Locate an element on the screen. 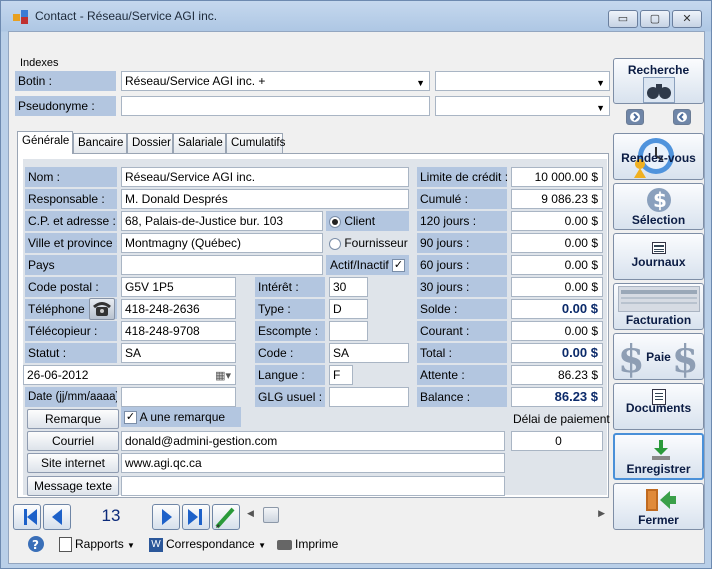 This screenshot has width=712, height=569. actif-inactif-checkbox: Actif/Inactif ✓ is located at coordinates (367, 265).